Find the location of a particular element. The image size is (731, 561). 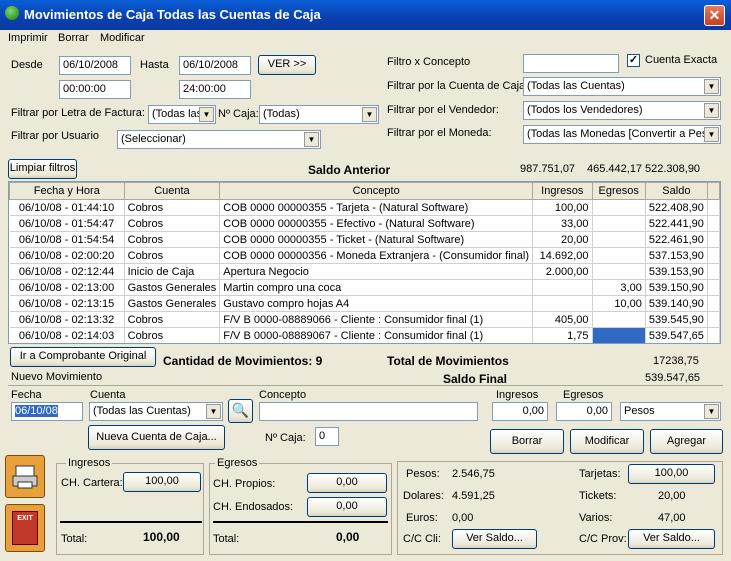

ir-comprobante-button: Ir a Comprobante Original is located at coordinates (83, 357).